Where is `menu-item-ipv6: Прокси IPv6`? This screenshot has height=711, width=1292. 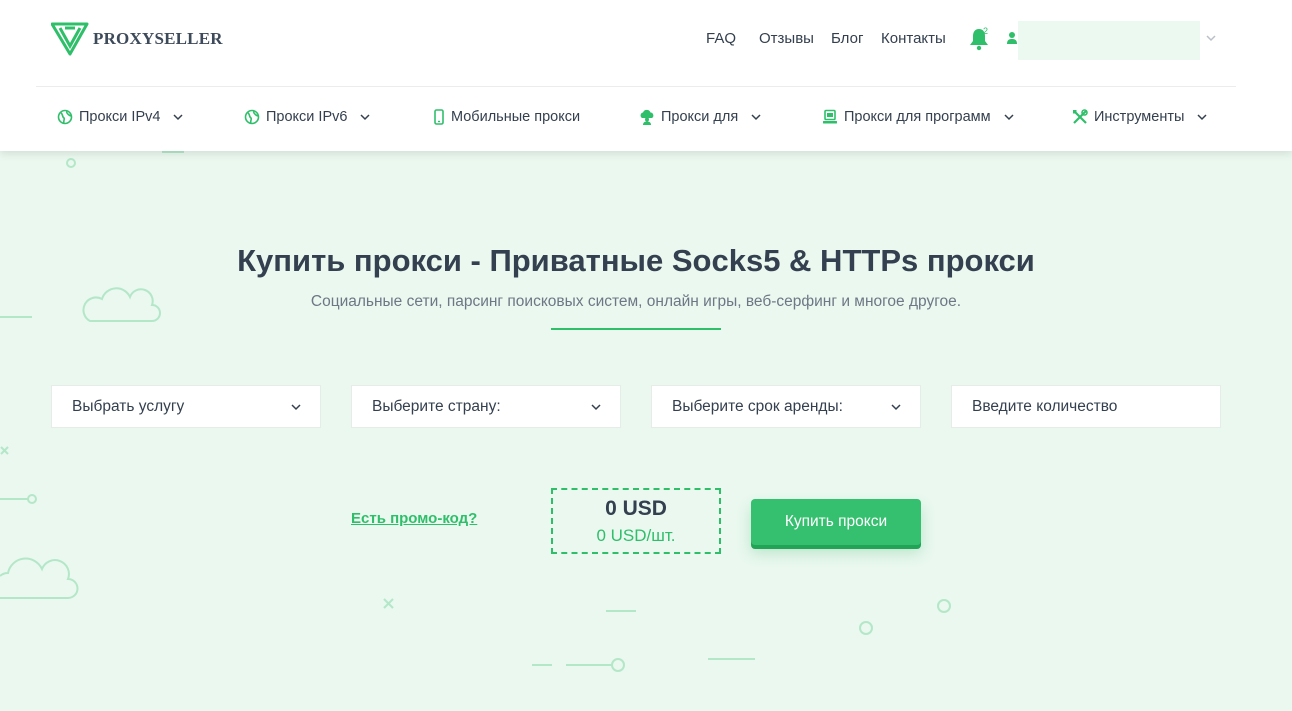
menu-item-ipv6: Прокси IPv6 is located at coordinates (307, 117).